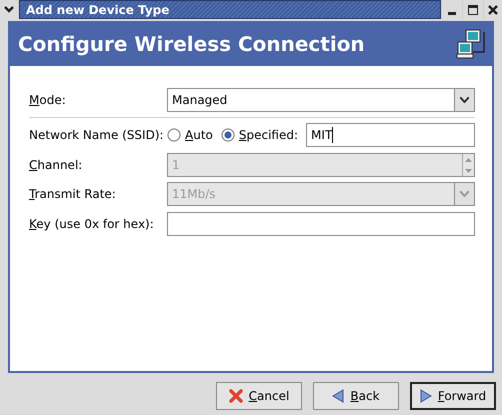  Describe the element at coordinates (98, 10) in the screenshot. I see `window-title: Add new Device Type` at that location.